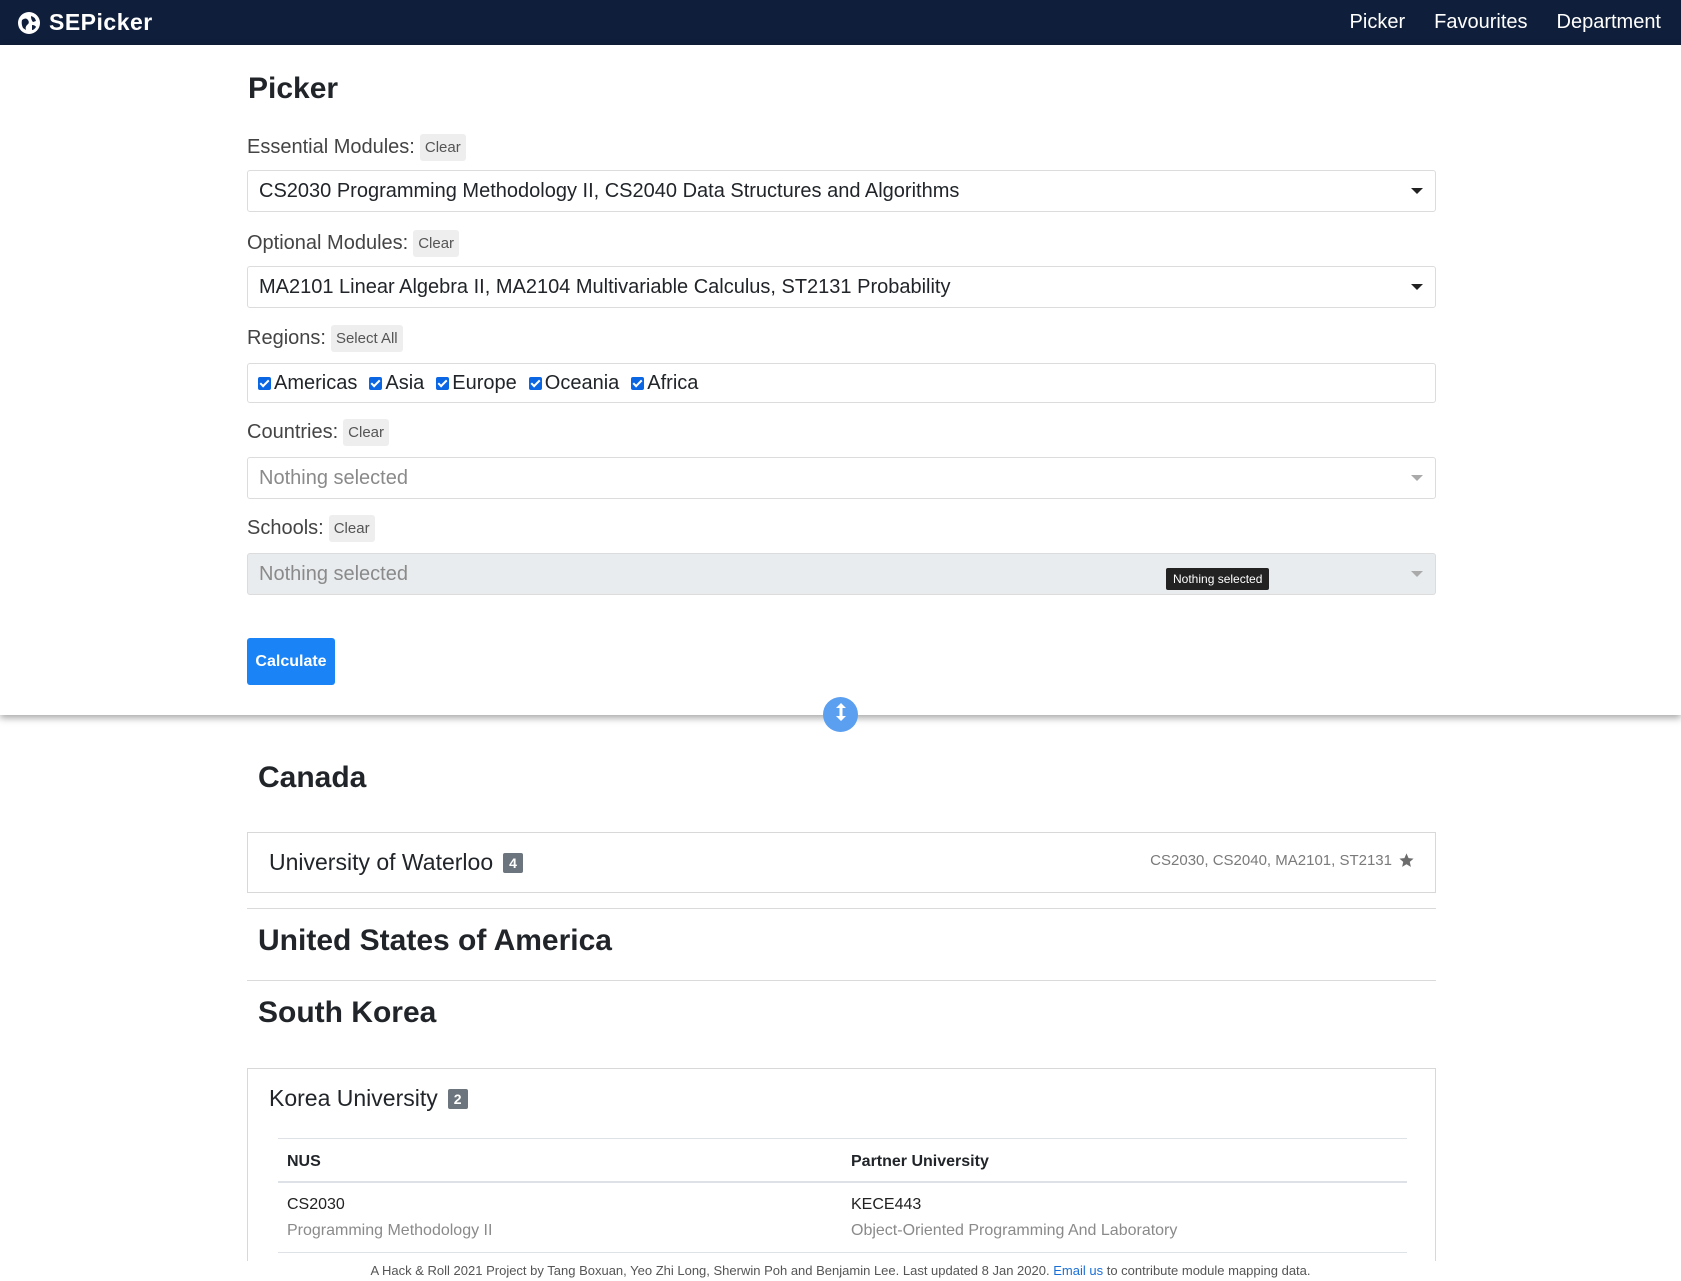 This screenshot has height=1281, width=1681. Describe the element at coordinates (366, 432) in the screenshot. I see `countries-clear-button: Clear` at that location.